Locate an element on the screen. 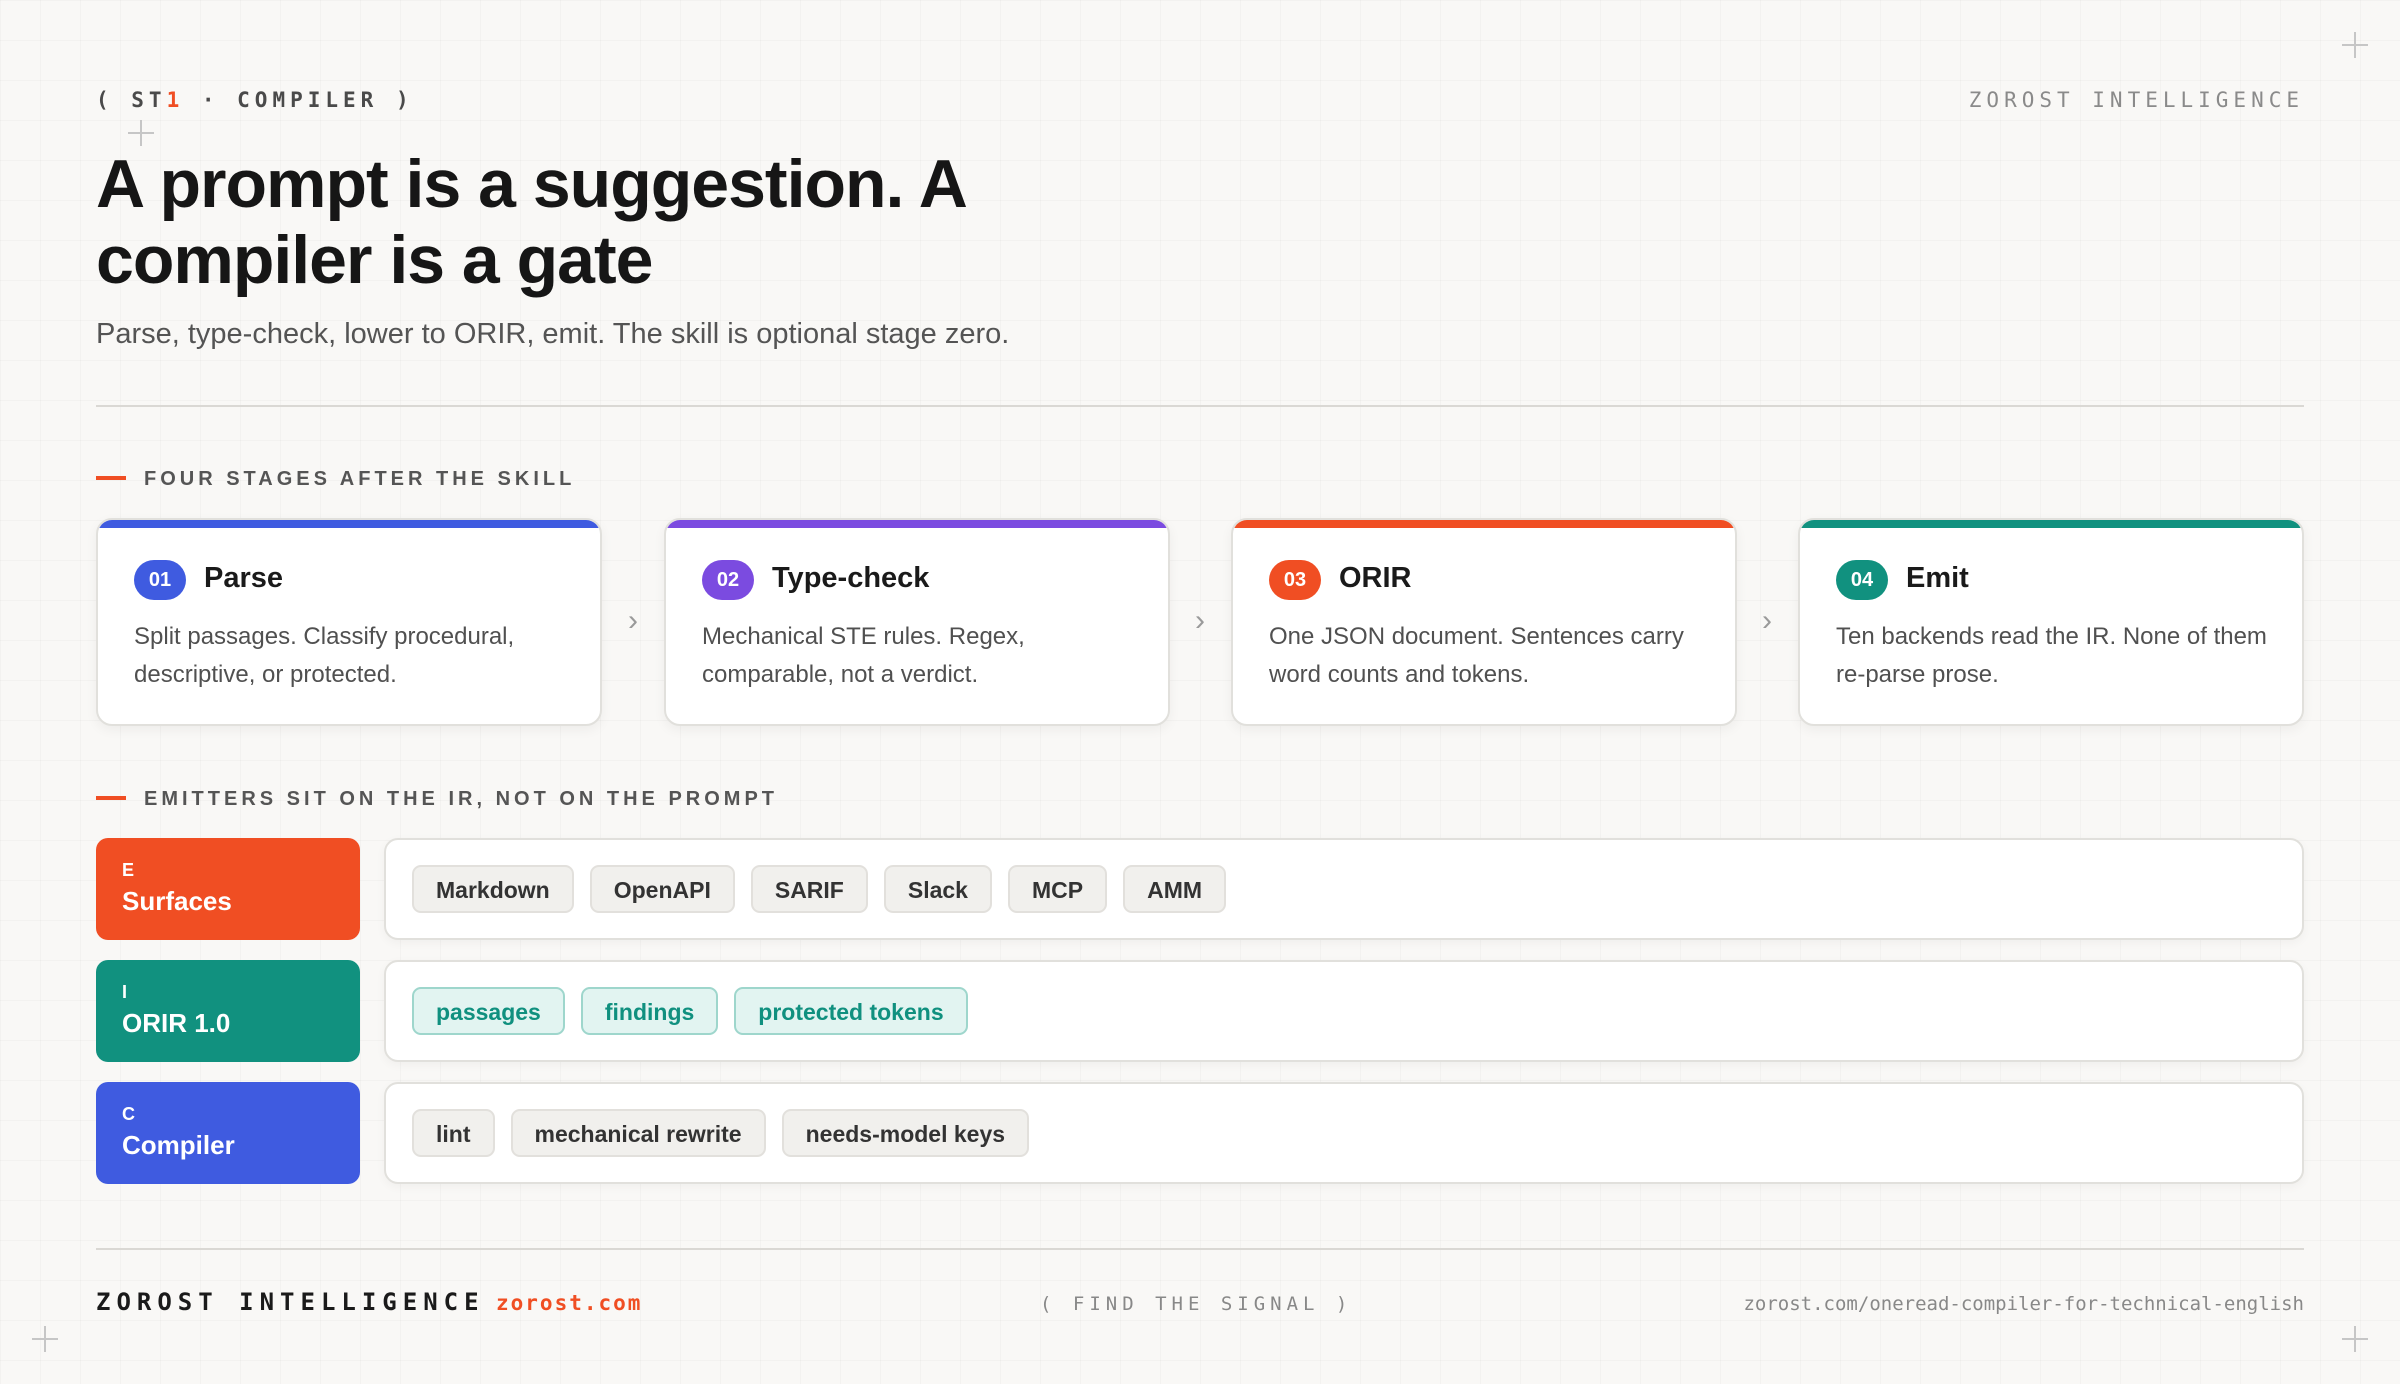 This screenshot has height=1384, width=2400. brand-name: ZOROST INTELLIGENCE is located at coordinates (2136, 100).